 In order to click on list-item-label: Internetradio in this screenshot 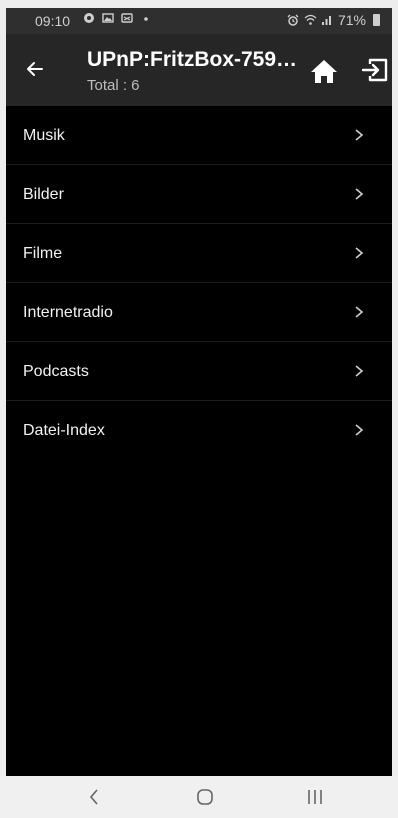, I will do `click(68, 312)`.